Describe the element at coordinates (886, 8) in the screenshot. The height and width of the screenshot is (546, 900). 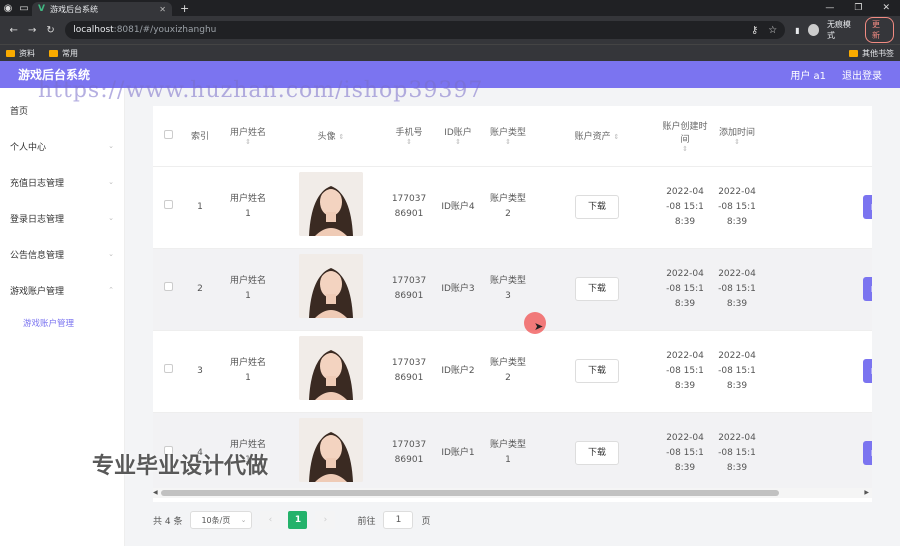
I see `close-window-icon: ✕` at that location.